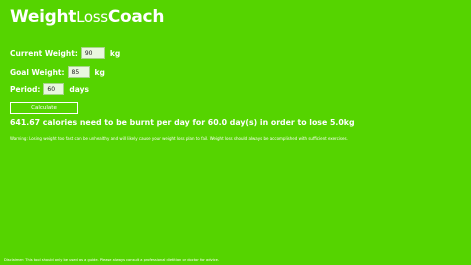  Describe the element at coordinates (37, 72) in the screenshot. I see `goal-weight-label: Goal Weight:` at that location.